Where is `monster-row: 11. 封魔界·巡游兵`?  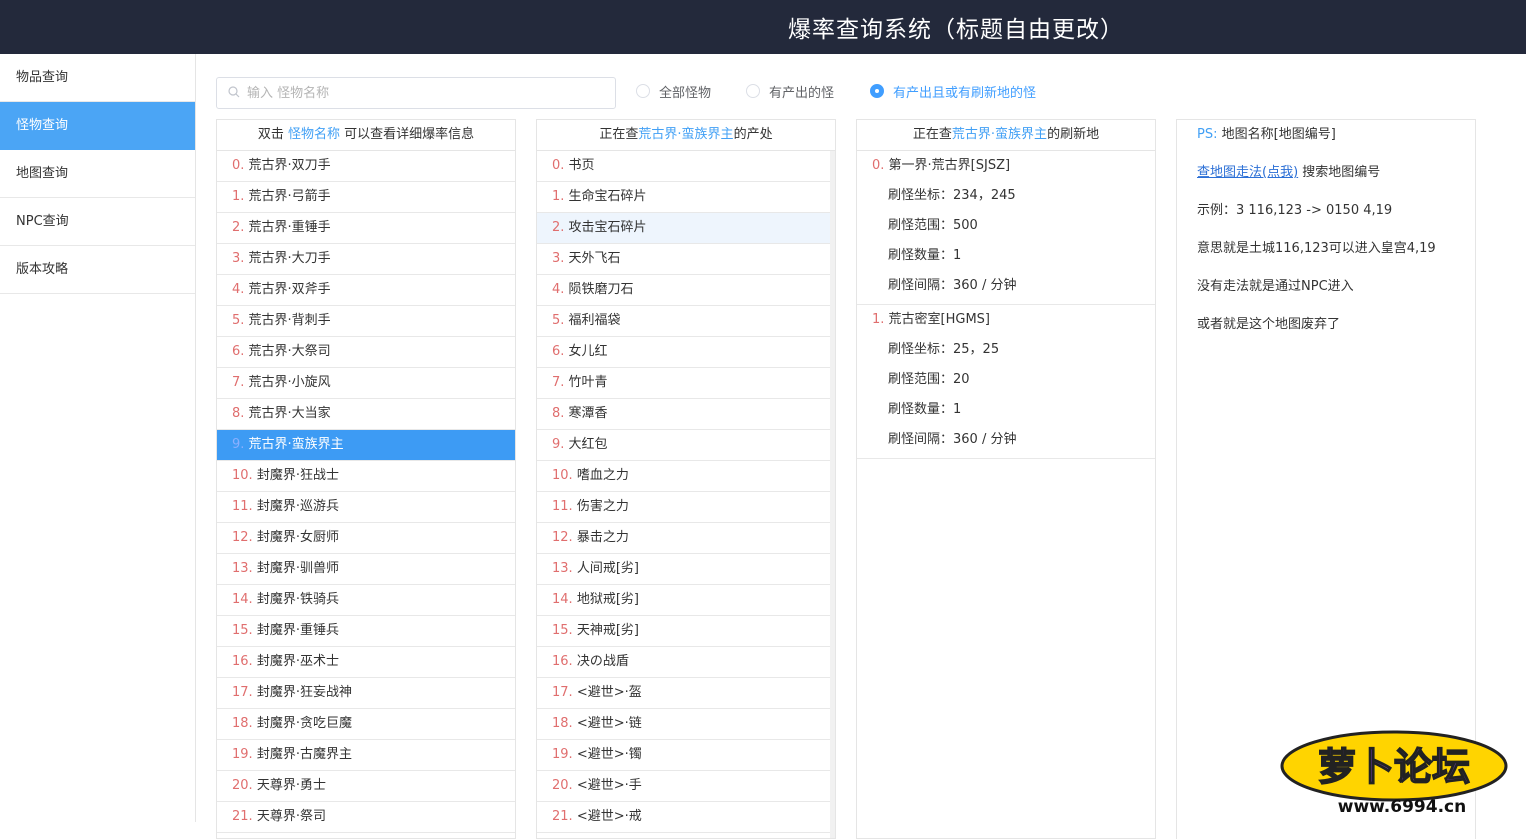
monster-row: 11. 封魔界·巡游兵 is located at coordinates (366, 507).